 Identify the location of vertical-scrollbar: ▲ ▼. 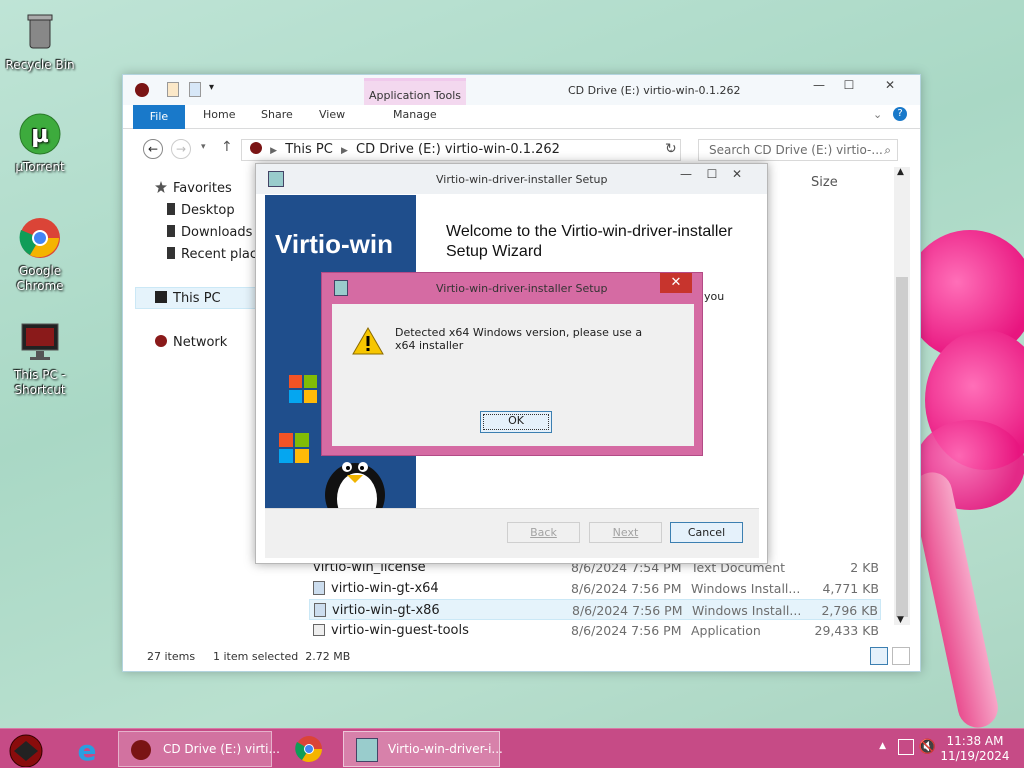
(902, 396).